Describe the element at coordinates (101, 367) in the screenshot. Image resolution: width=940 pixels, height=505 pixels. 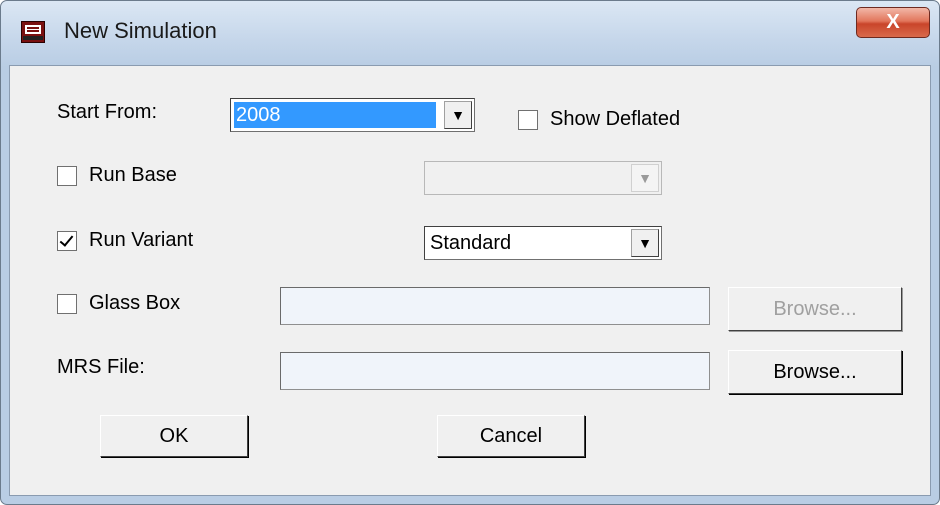
I see `mrs-file-label: MRS File:` at that location.